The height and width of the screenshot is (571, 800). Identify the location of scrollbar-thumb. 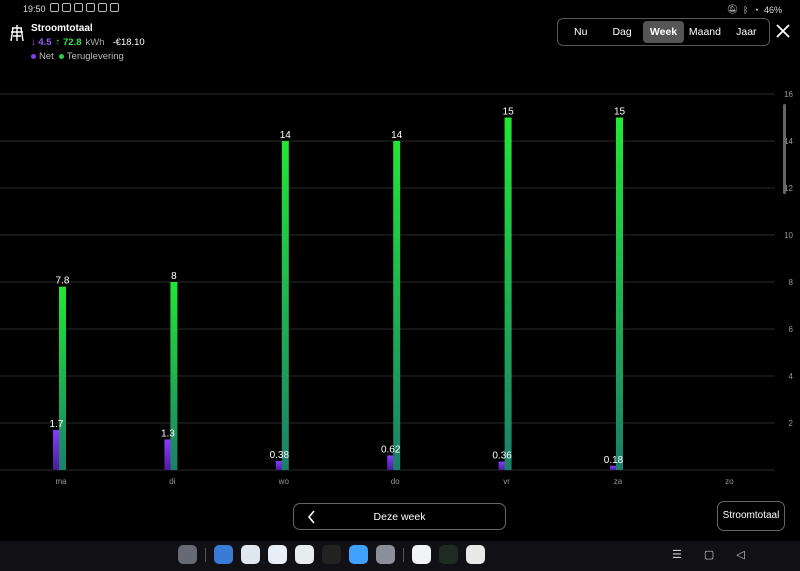
(784, 149).